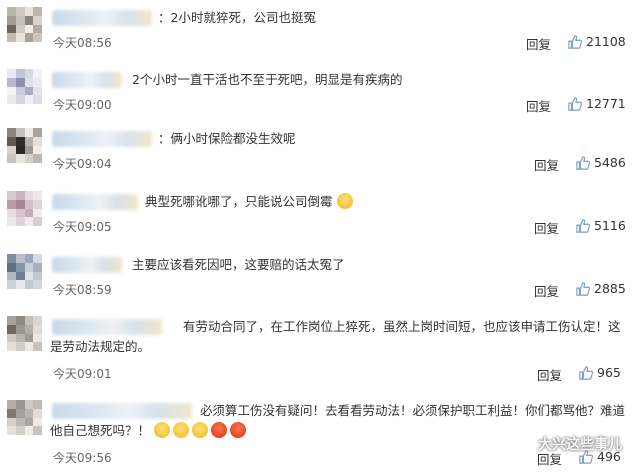 The height and width of the screenshot is (472, 636). I want to click on wechat-icon, so click(523, 444).